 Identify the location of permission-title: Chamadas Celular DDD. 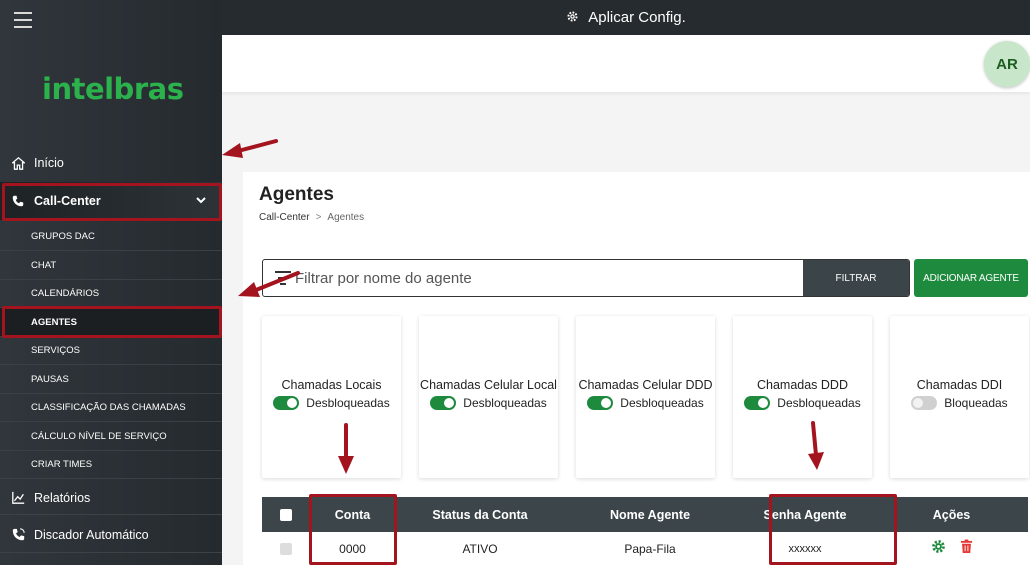
(645, 385).